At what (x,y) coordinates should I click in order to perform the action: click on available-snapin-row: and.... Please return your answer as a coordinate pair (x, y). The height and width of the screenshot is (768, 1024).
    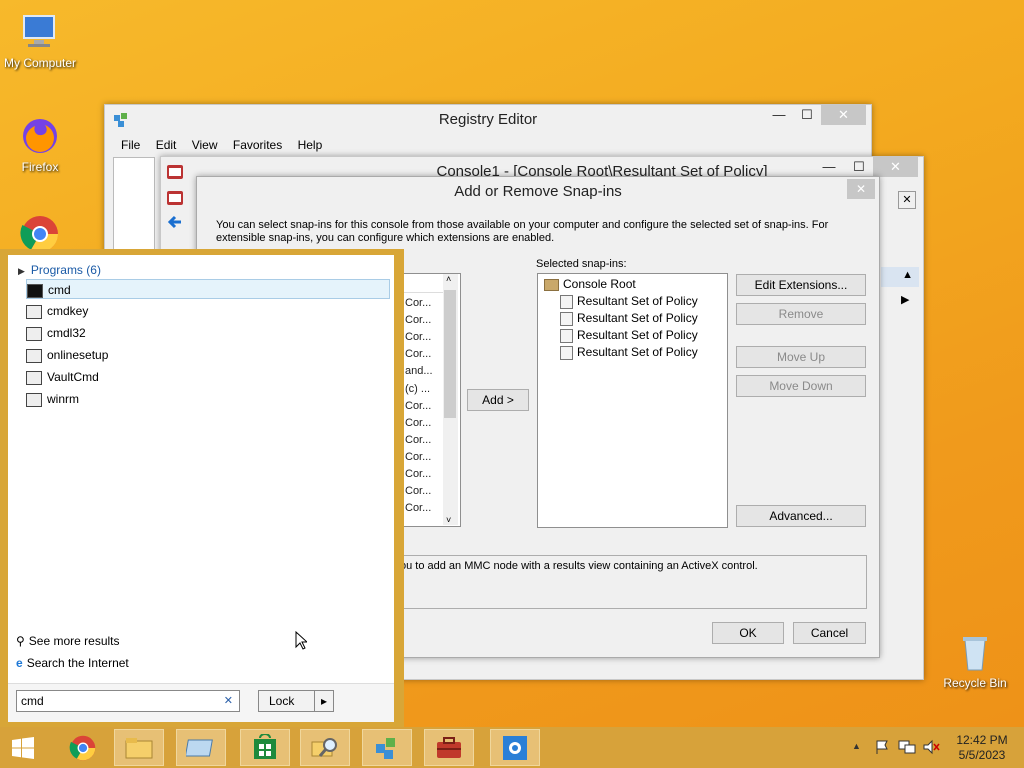
    Looking at the image, I should click on (419, 371).